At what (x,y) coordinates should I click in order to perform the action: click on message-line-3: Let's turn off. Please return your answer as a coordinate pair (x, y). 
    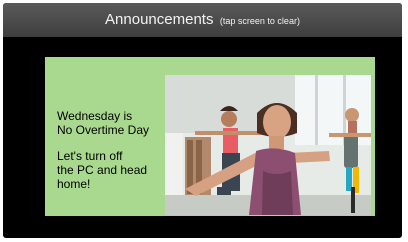
    Looking at the image, I should click on (90, 156).